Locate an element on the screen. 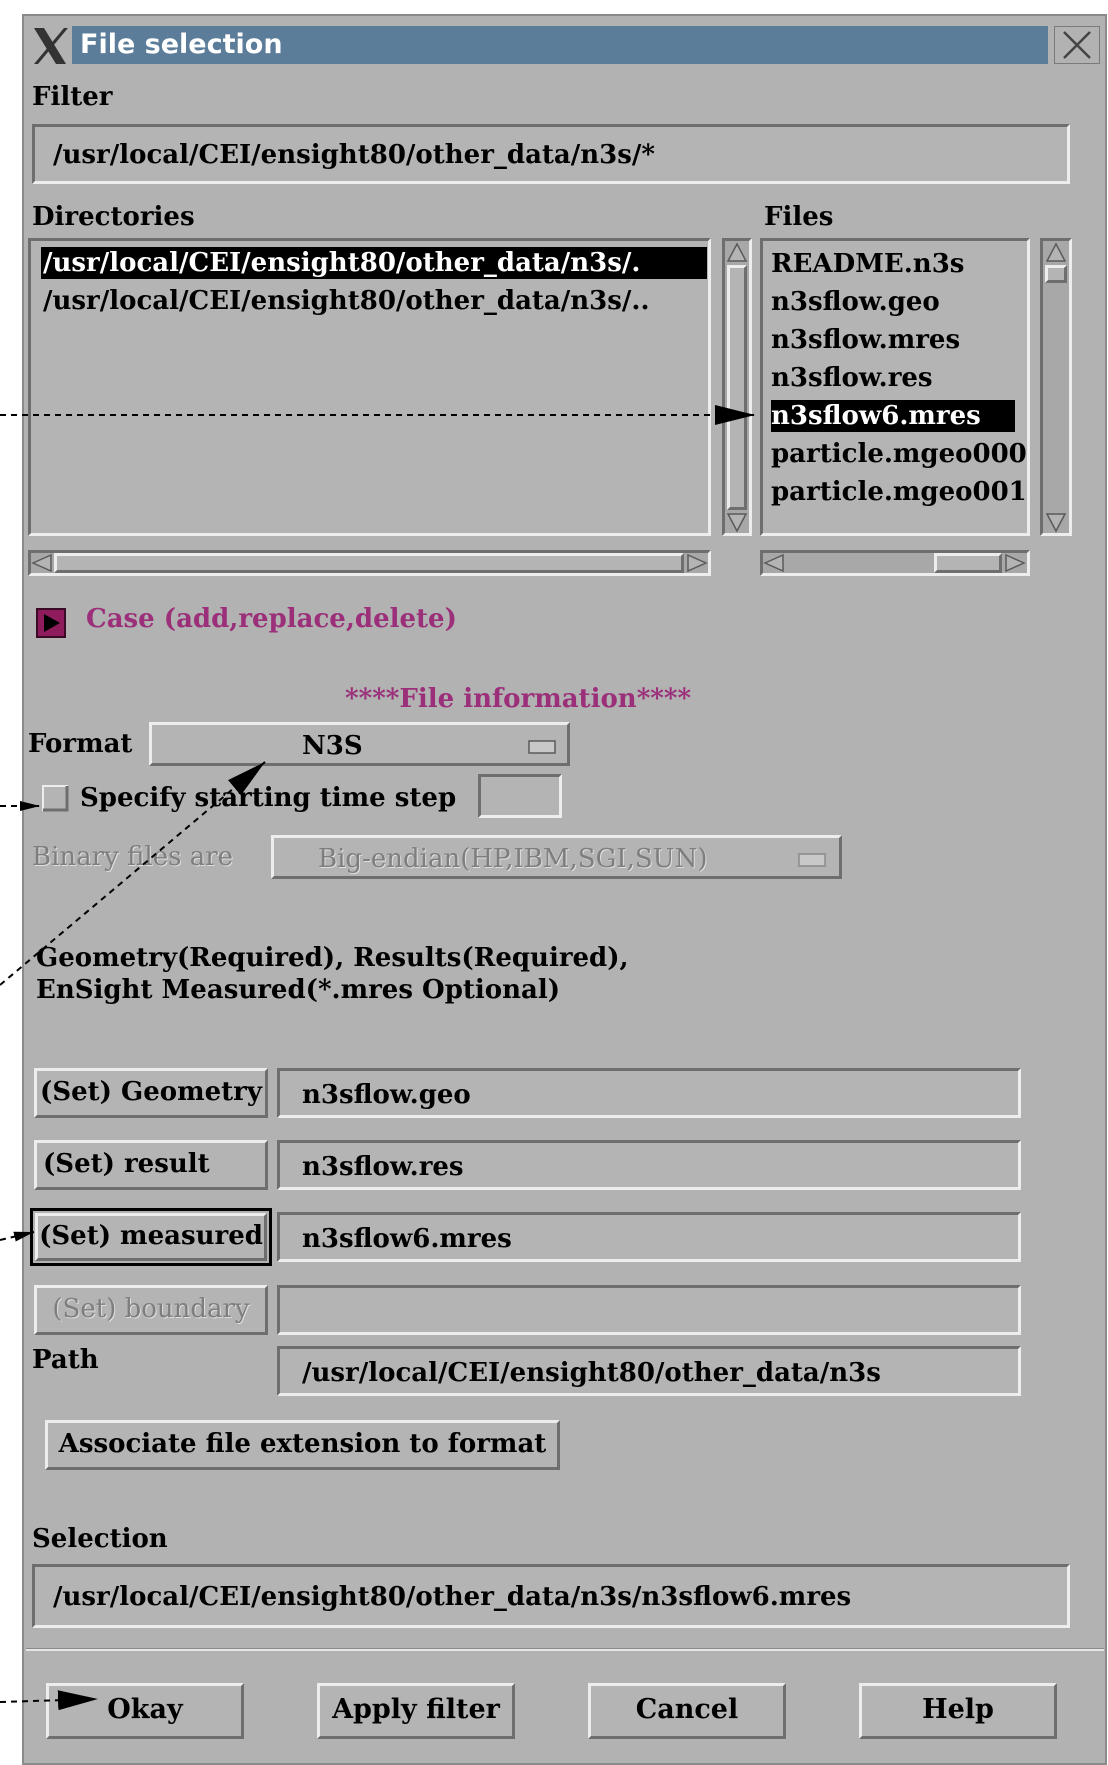  file-item: n3sflow.mres is located at coordinates (865, 340).